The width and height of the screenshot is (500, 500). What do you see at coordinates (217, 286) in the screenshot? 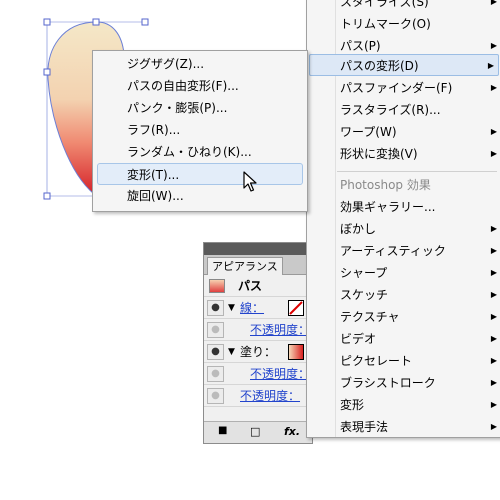
I see `object-thumbnail` at bounding box center [217, 286].